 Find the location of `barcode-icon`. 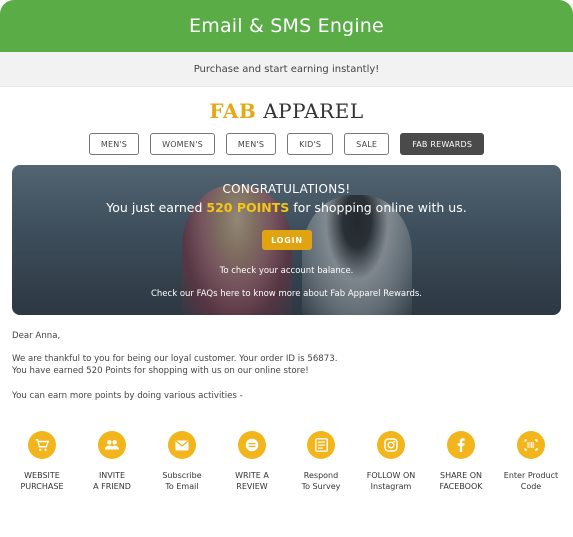

barcode-icon is located at coordinates (531, 445).